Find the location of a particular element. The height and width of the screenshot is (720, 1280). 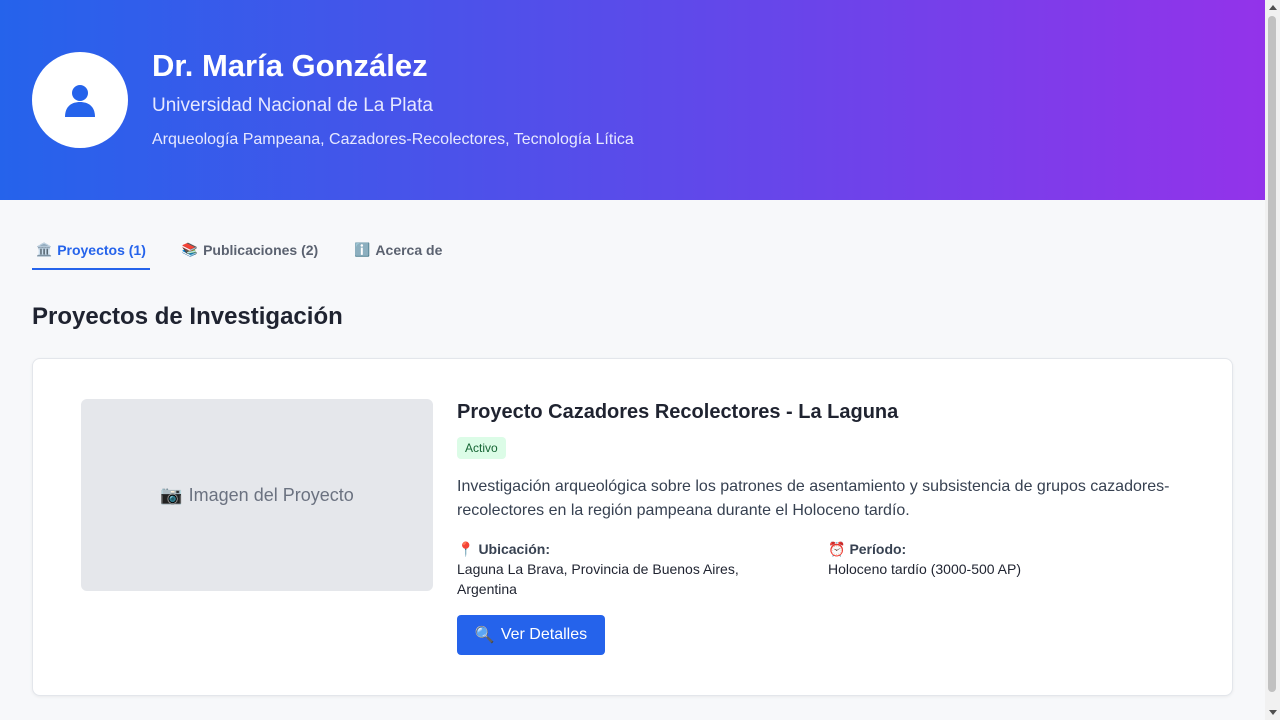

researcher-university: Universidad Nacional de La Plata is located at coordinates (292, 105).